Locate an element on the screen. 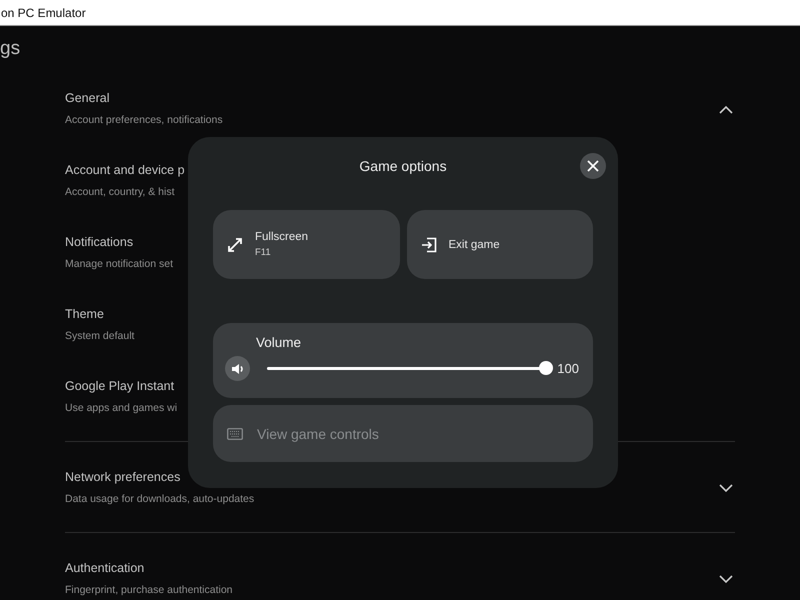 Image resolution: width=800 pixels, height=600 pixels. page-heading: gs is located at coordinates (11, 49).